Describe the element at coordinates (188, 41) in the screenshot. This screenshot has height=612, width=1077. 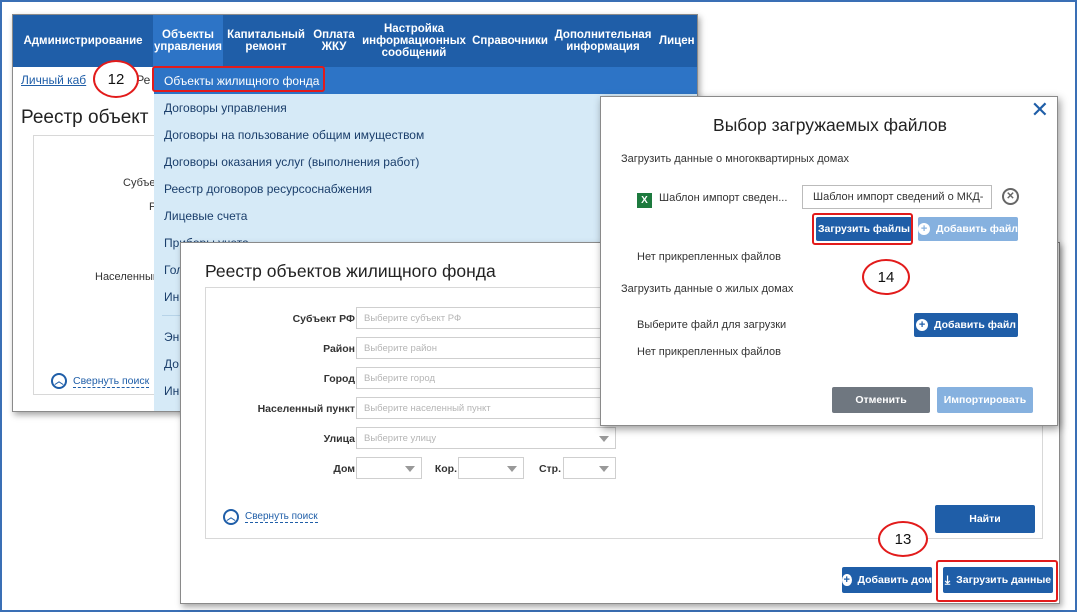
I see `nav-management-objects: Объекты управления` at that location.